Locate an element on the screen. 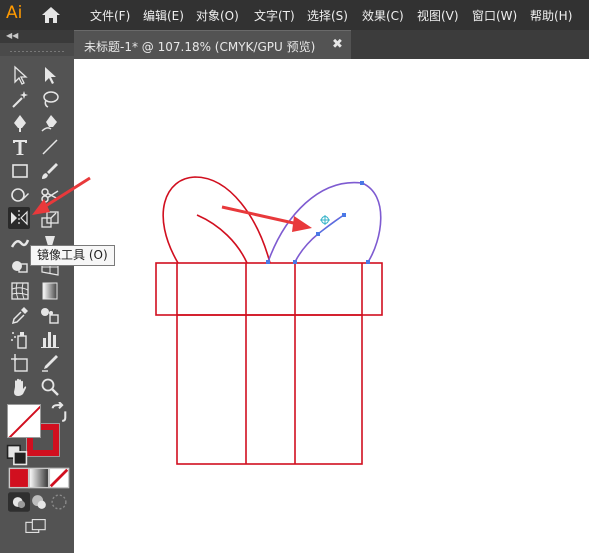 The height and width of the screenshot is (553, 589). fill-color-swatch is located at coordinates (24, 421).